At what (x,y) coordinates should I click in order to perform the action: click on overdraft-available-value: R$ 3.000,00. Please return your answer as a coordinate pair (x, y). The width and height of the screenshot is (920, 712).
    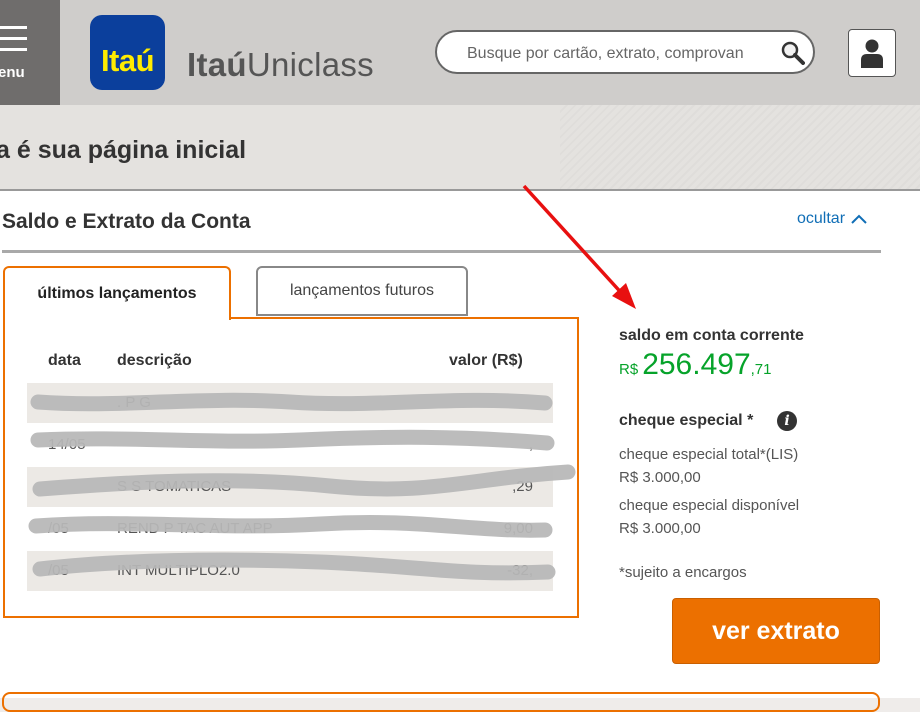
    Looking at the image, I should click on (660, 528).